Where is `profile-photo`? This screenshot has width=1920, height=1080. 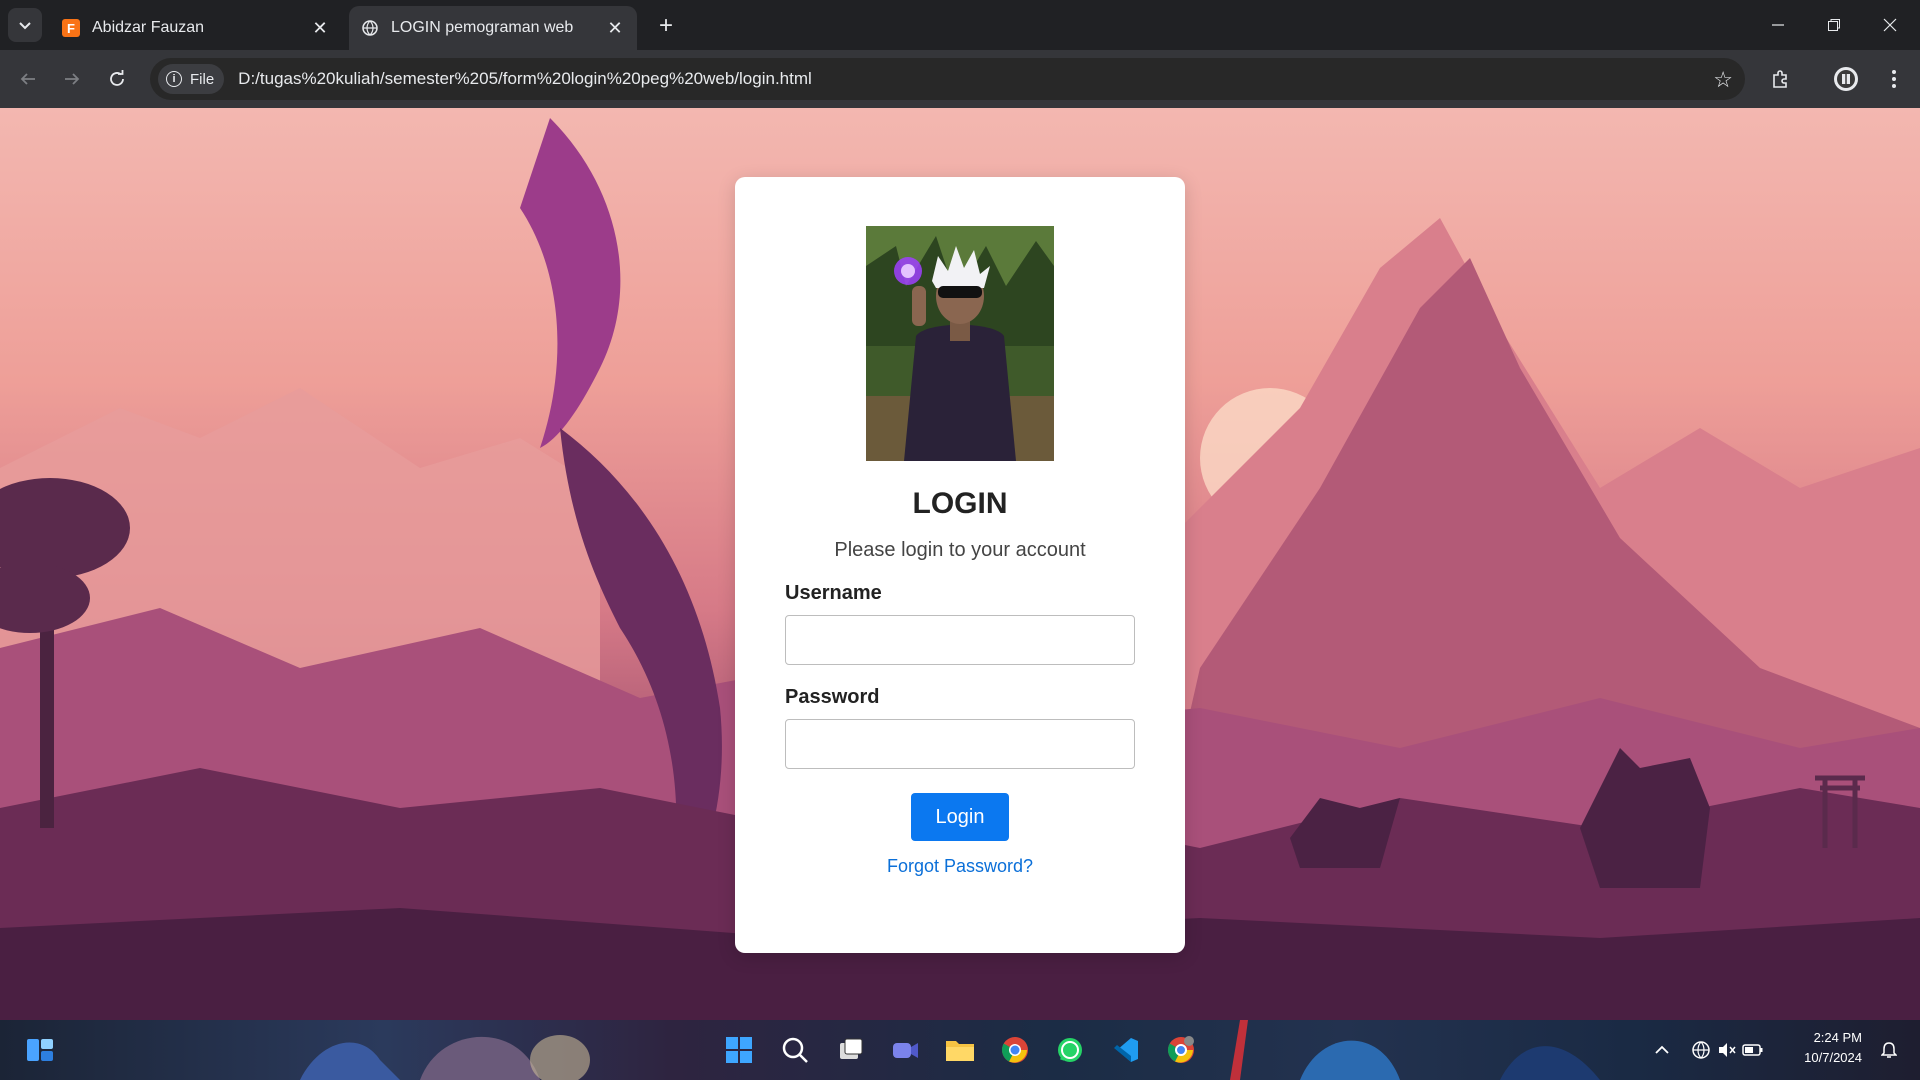 profile-photo is located at coordinates (960, 343).